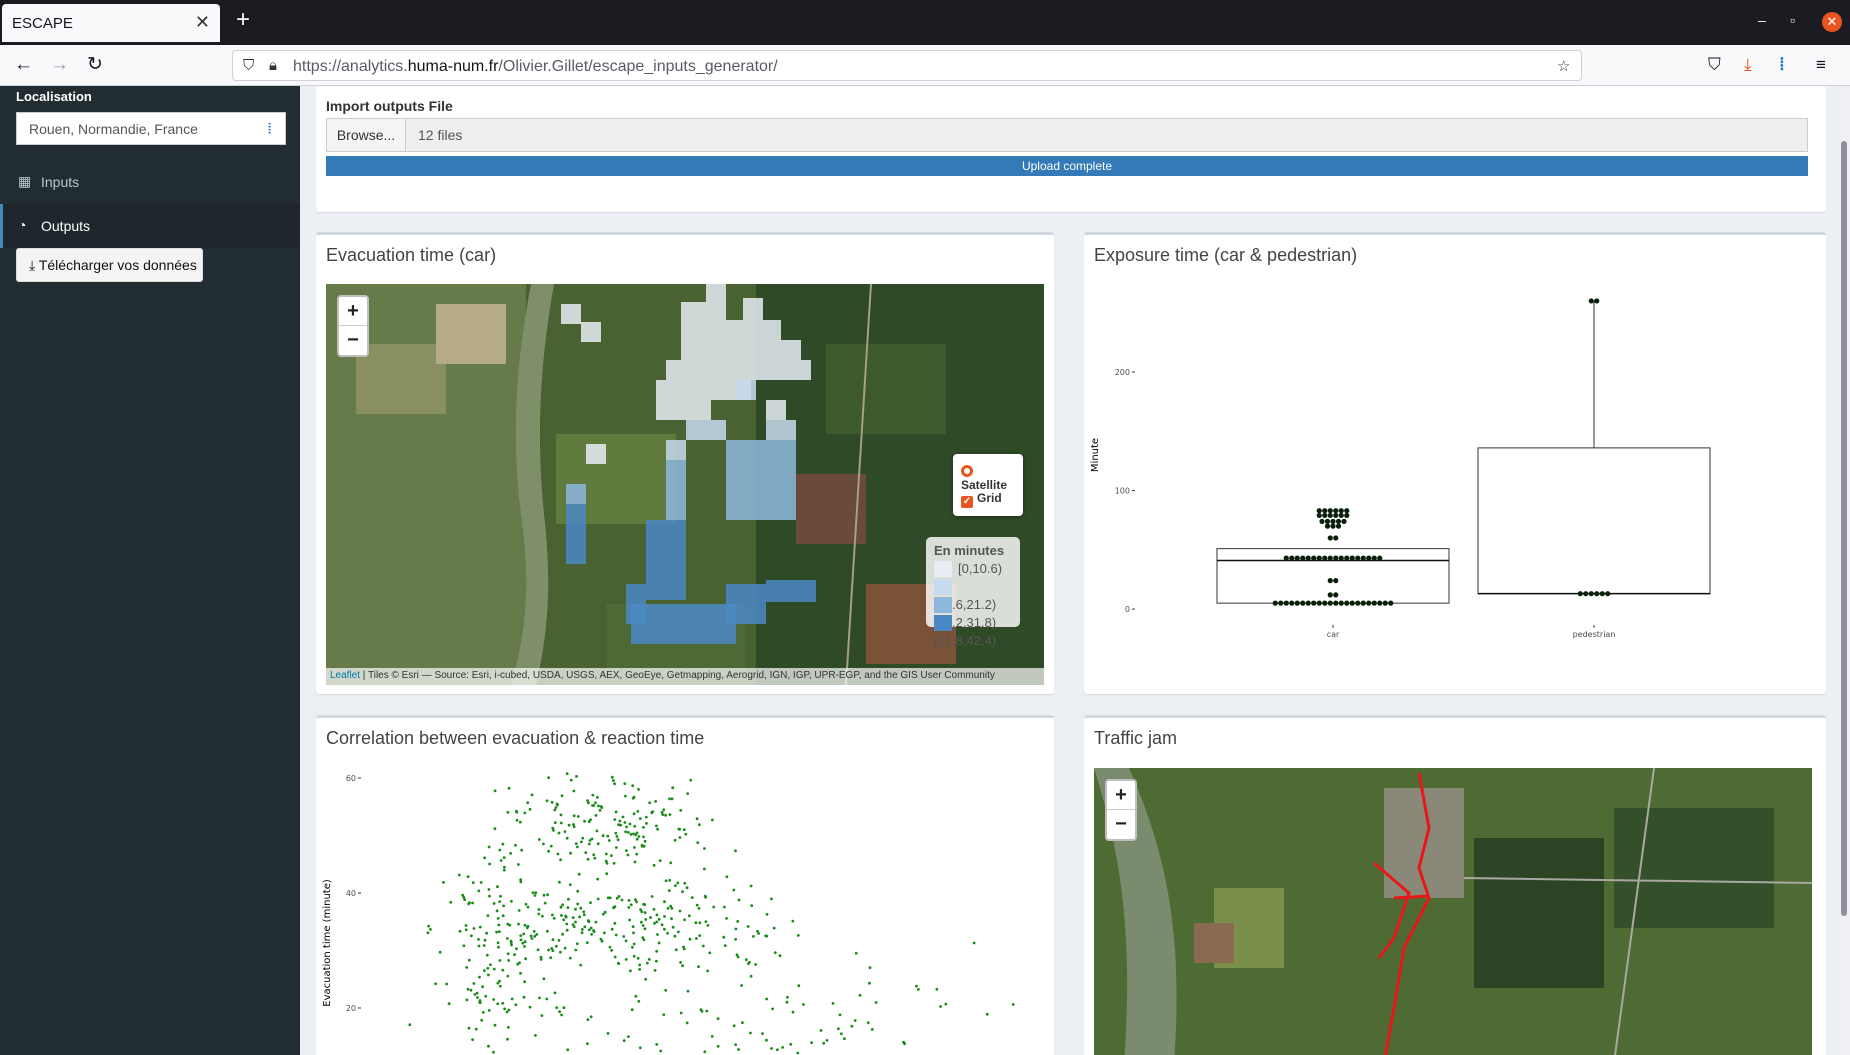 The width and height of the screenshot is (1850, 1055). I want to click on download-data-button: ⤓ Télécharger vos données, so click(109, 265).